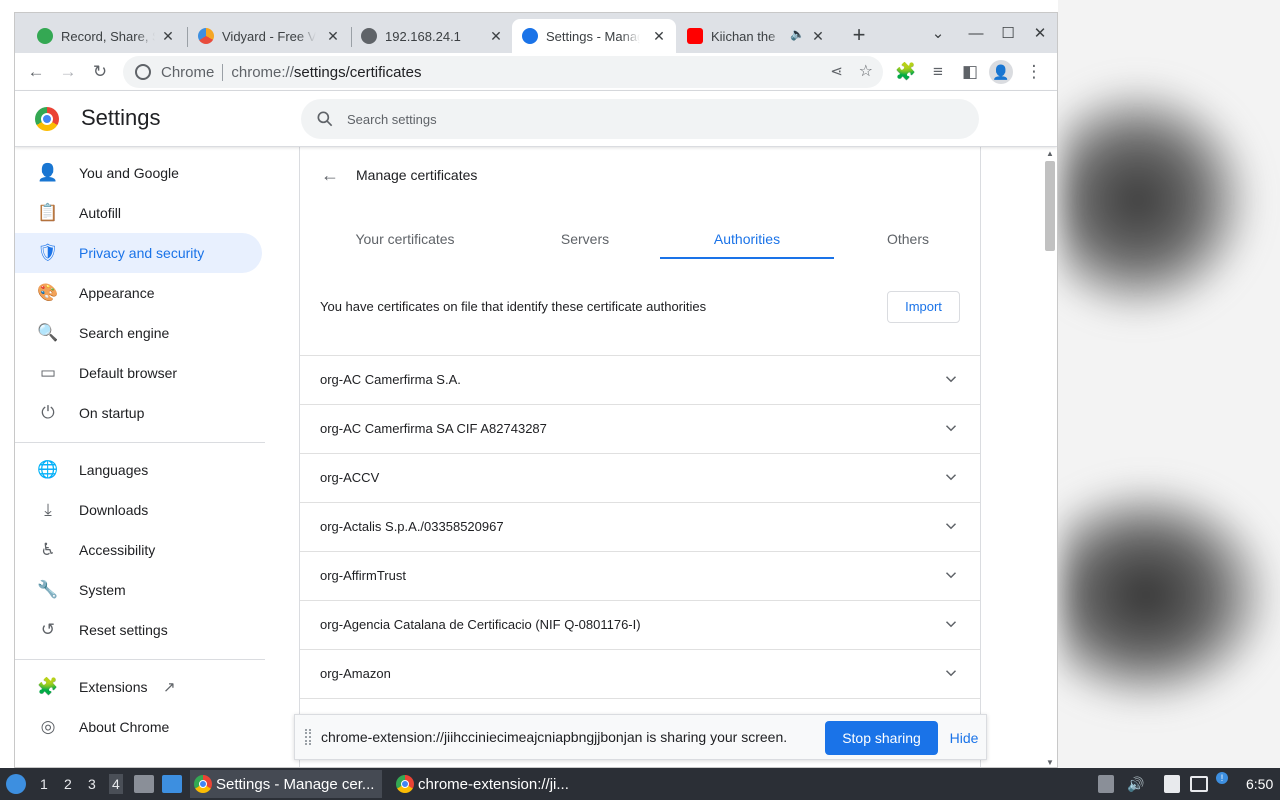  What do you see at coordinates (138, 373) in the screenshot?
I see `sidebar-item-default-browser: ▭ Default browser` at bounding box center [138, 373].